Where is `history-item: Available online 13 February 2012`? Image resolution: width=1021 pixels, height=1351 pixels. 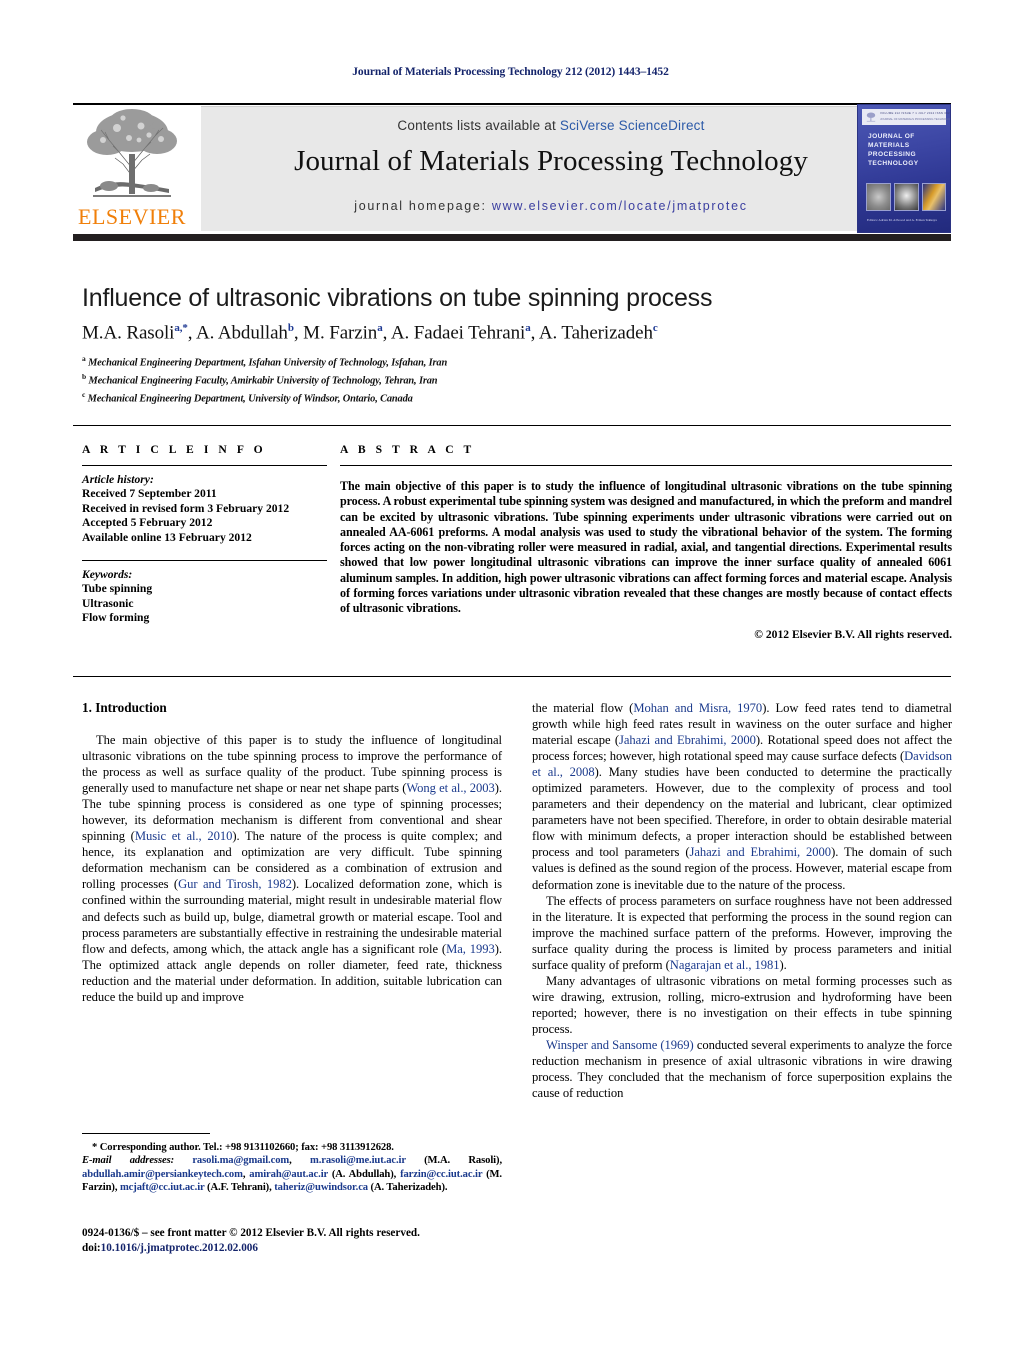
history-item: Available online 13 February 2012 is located at coordinates (167, 537).